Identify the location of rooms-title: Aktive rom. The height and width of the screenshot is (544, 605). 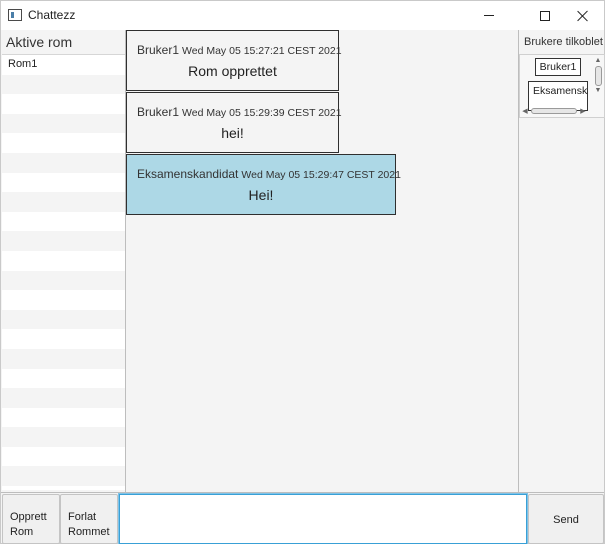
(39, 42).